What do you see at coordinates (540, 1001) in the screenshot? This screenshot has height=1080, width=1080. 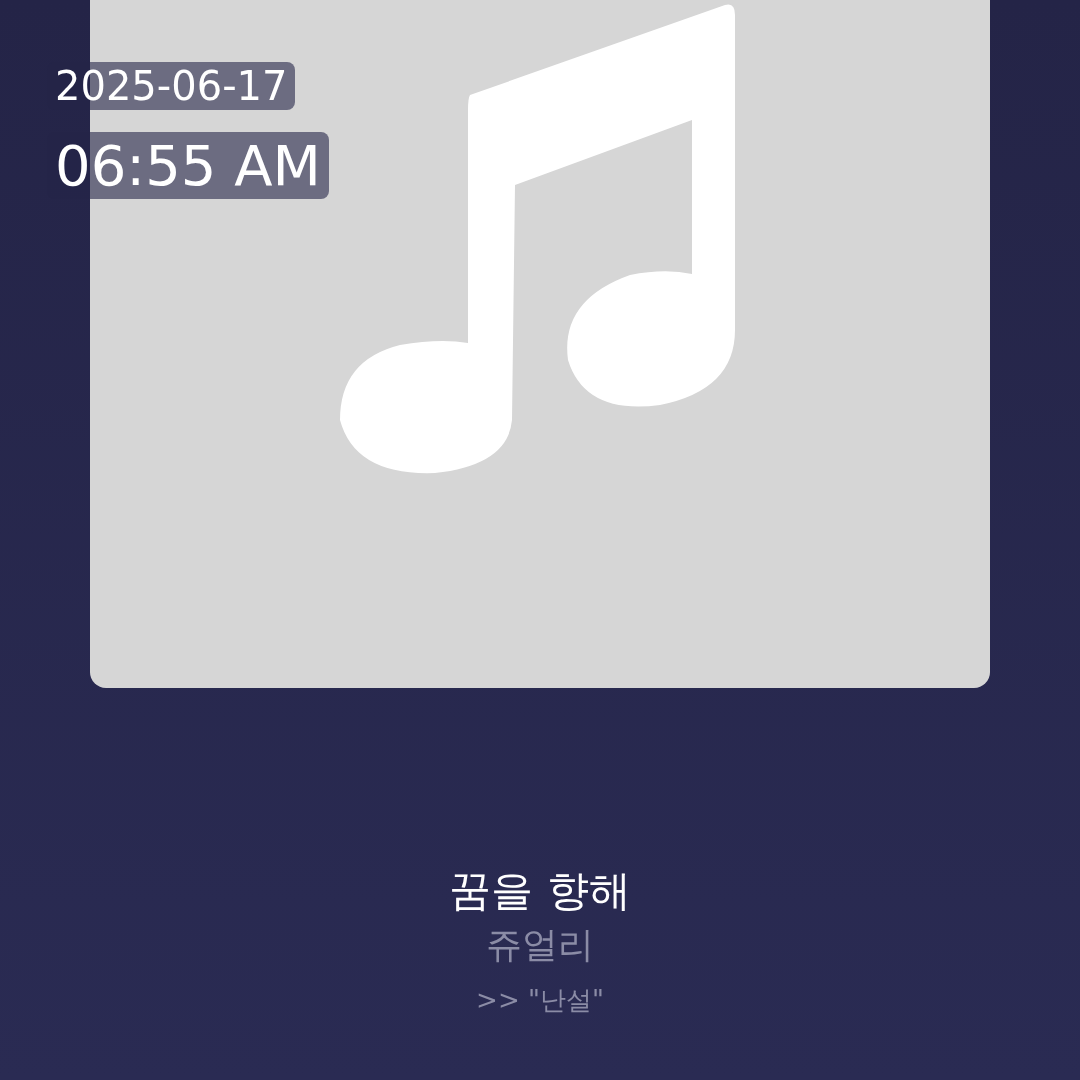 I see `lyric-line: >> "난설"` at bounding box center [540, 1001].